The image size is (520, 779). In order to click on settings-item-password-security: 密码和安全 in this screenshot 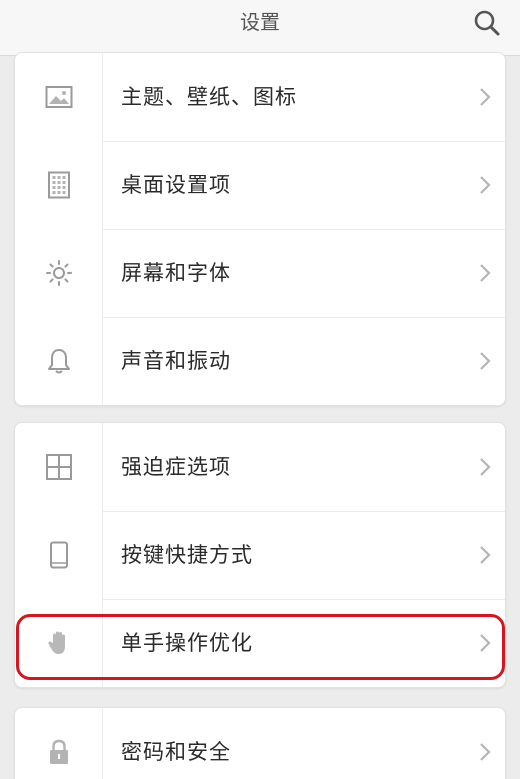, I will do `click(260, 743)`.